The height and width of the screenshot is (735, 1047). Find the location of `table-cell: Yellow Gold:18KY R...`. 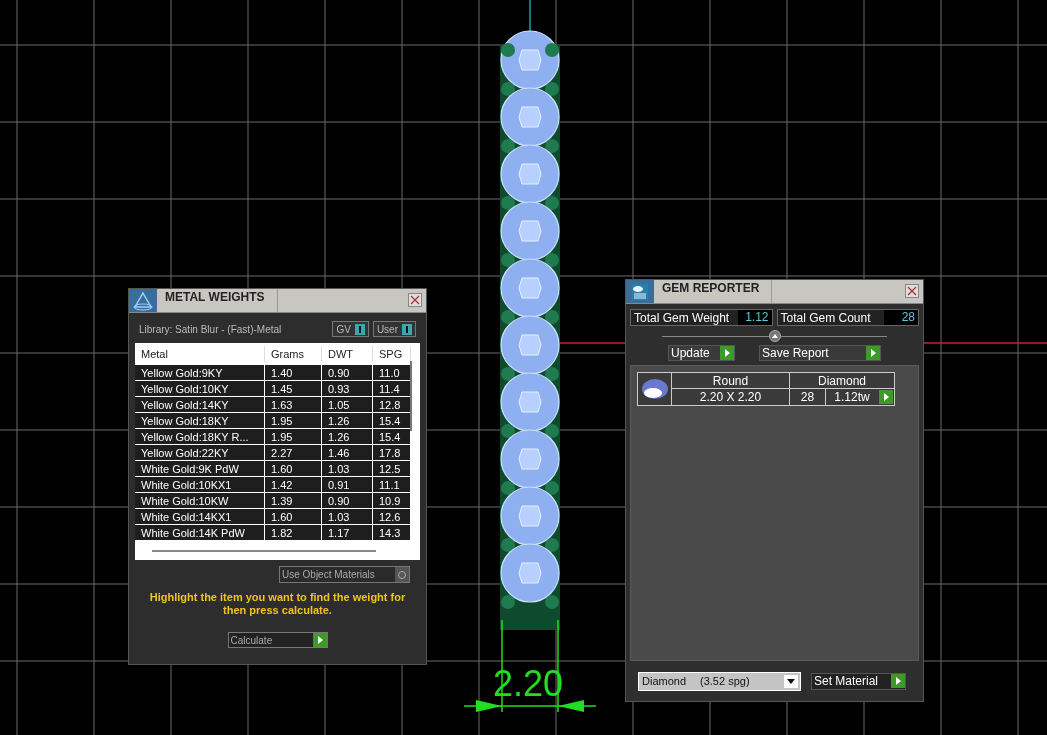

table-cell: Yellow Gold:18KY R... is located at coordinates (200, 436).